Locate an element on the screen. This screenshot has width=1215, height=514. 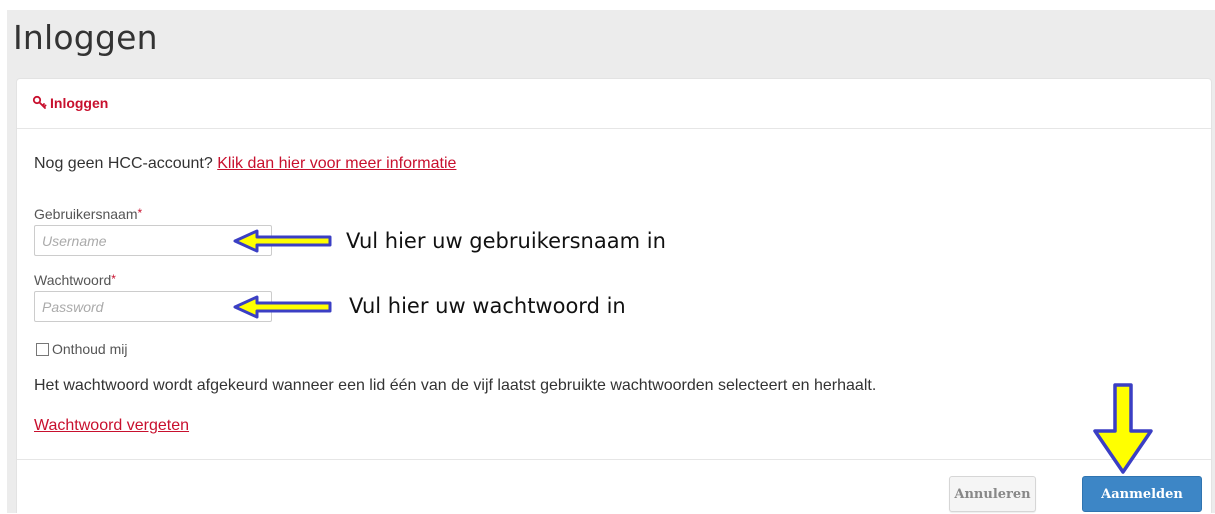
account-info-text: Nog geen HCC-account? is located at coordinates (123, 163).